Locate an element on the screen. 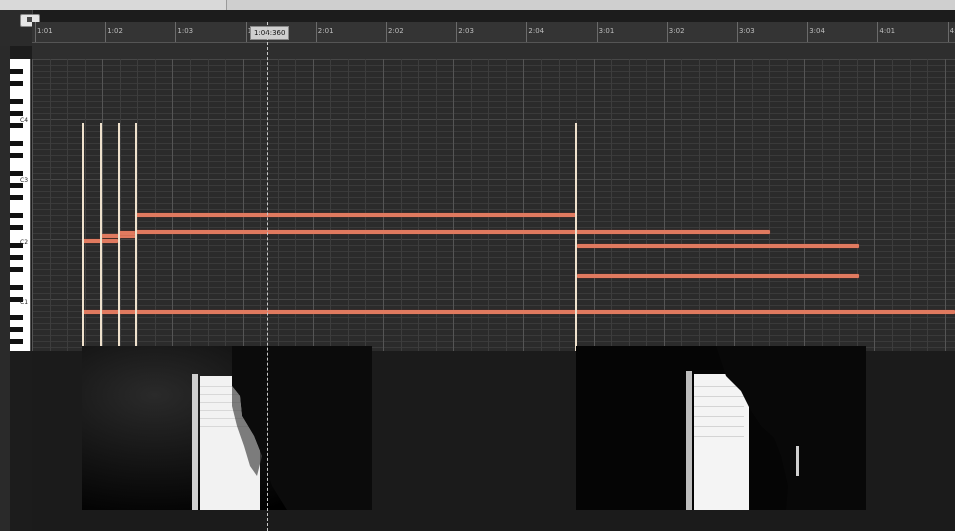 The height and width of the screenshot is (531, 955). ruler-tick-label: 4:01 is located at coordinates (887, 31).